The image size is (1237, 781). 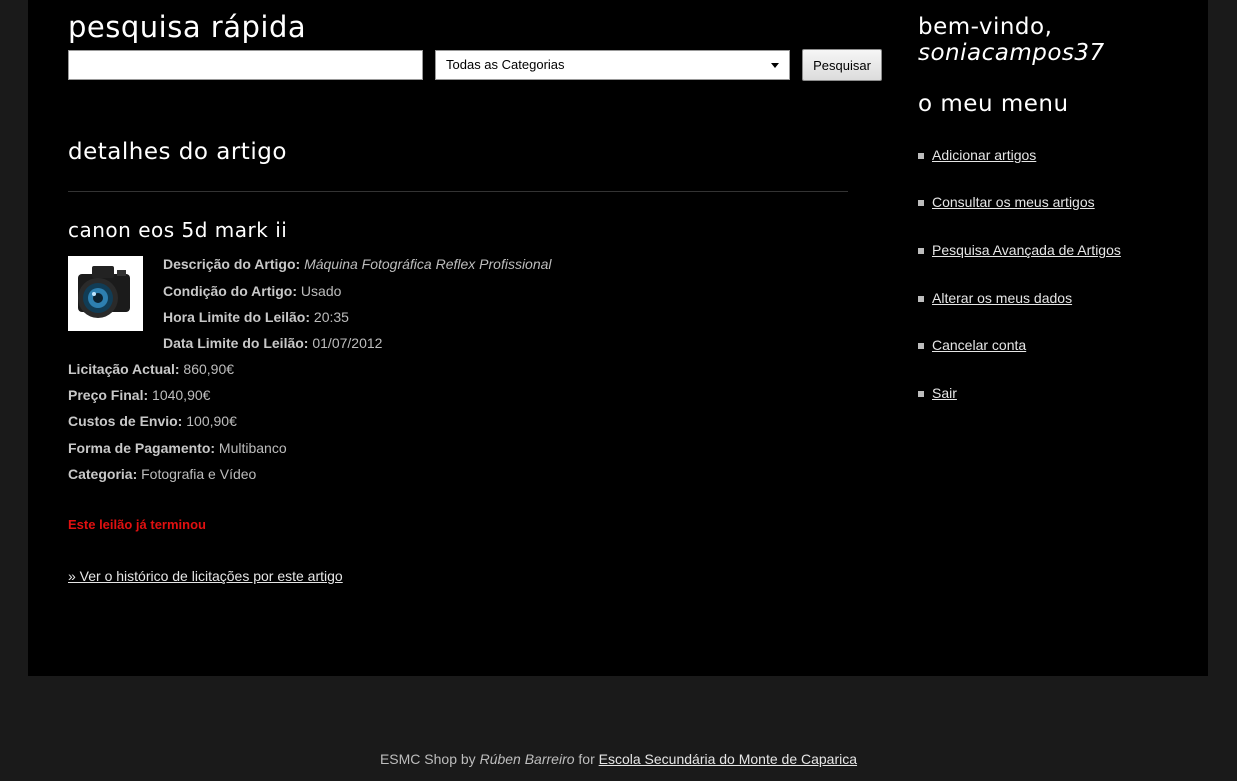 I want to click on footer-author: Rúben Barreiro, so click(x=527, y=759).